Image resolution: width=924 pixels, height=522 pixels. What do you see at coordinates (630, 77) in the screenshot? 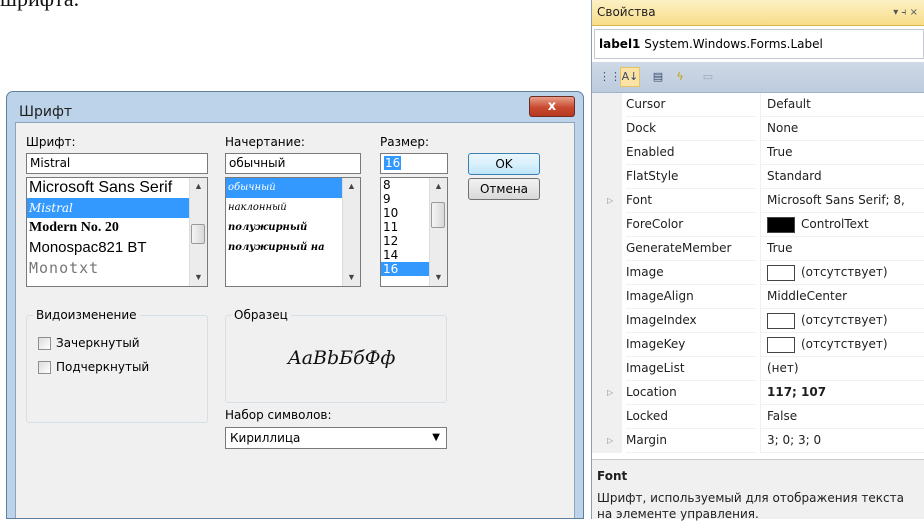
I see `alphabetical-icon: A↓` at bounding box center [630, 77].